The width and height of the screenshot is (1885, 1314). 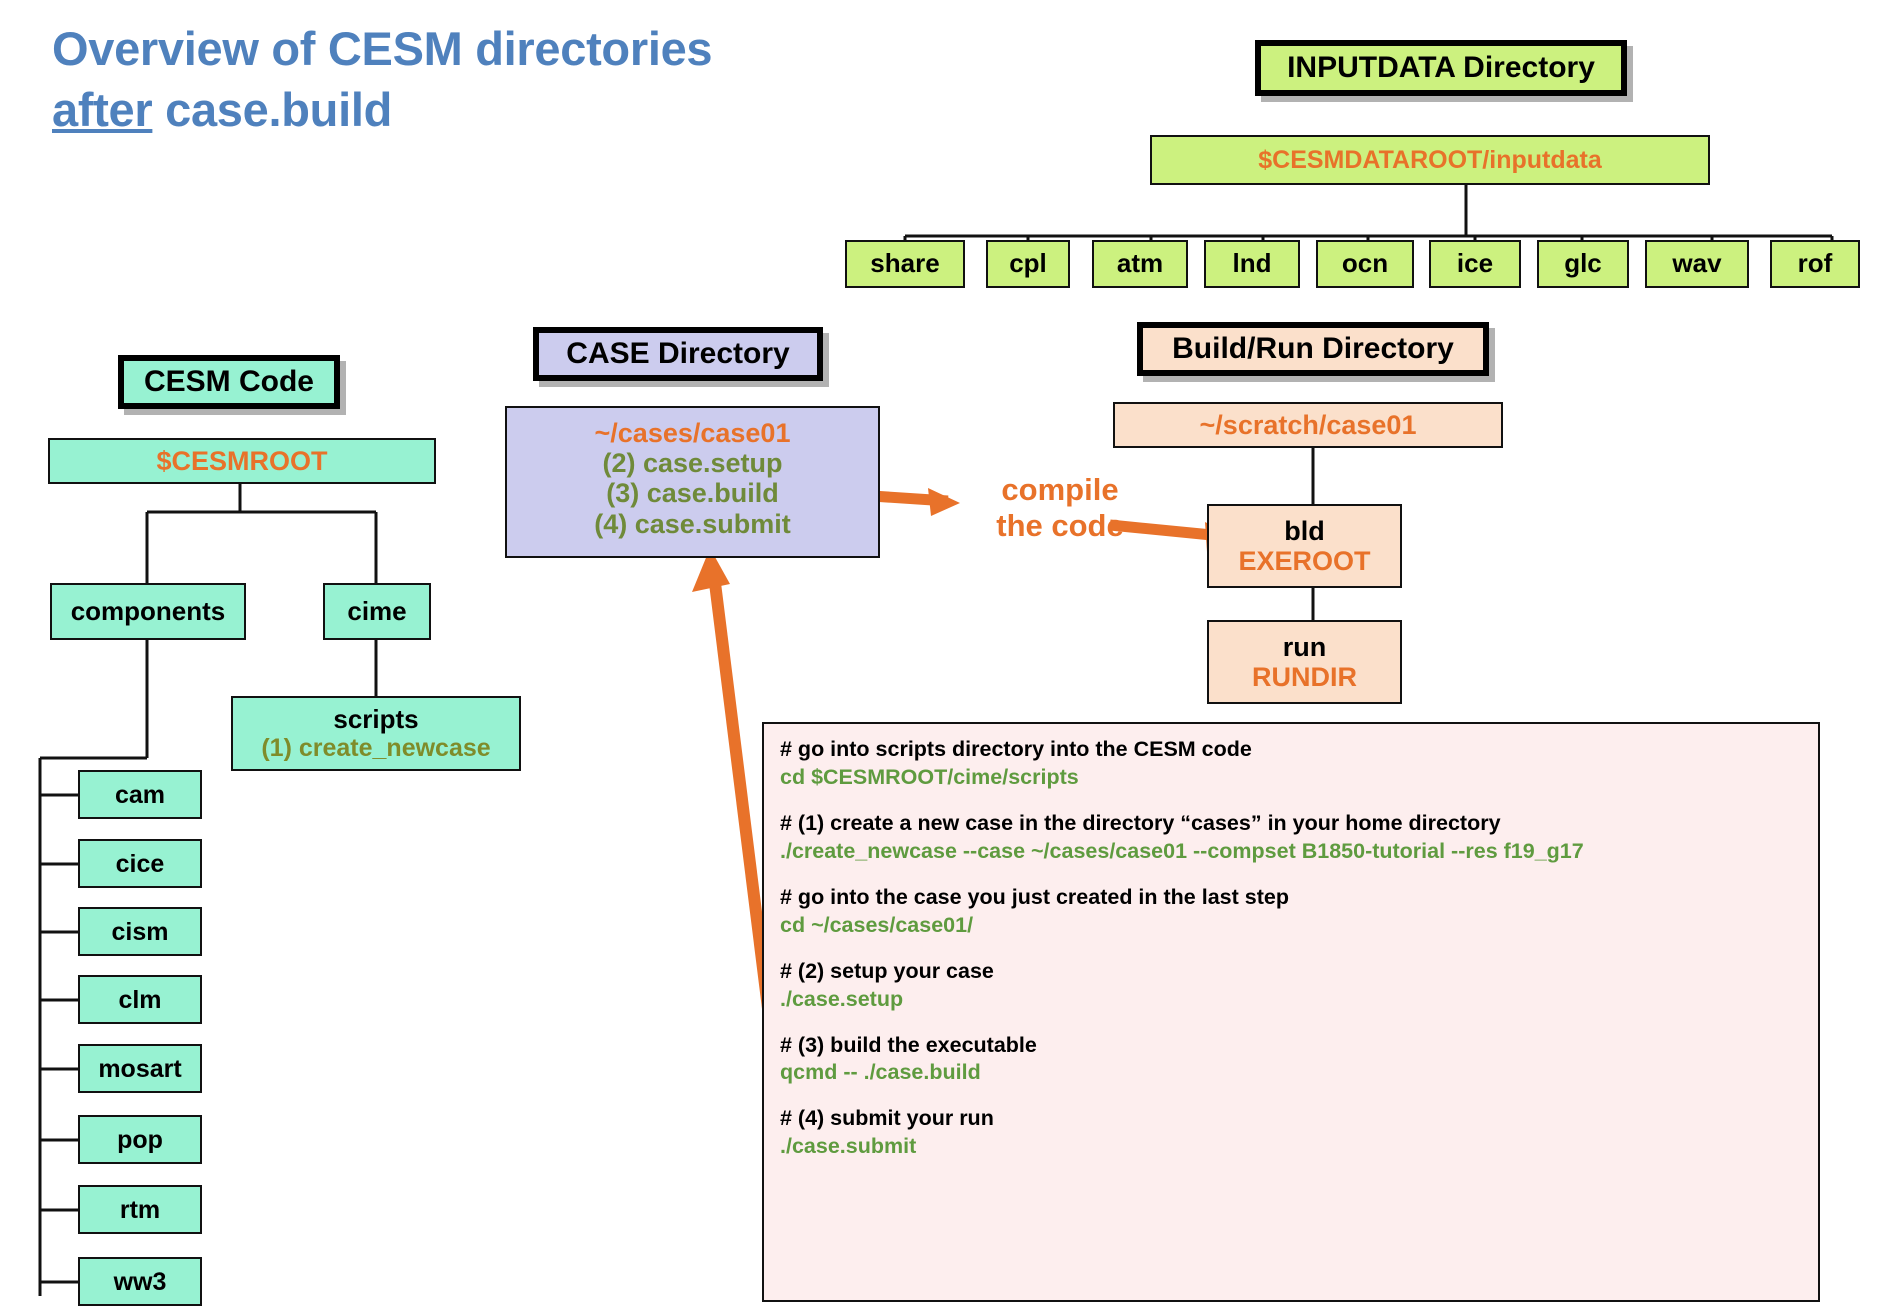 What do you see at coordinates (887, 1118) in the screenshot?
I see `code-comment-line: # (4) submit your run` at bounding box center [887, 1118].